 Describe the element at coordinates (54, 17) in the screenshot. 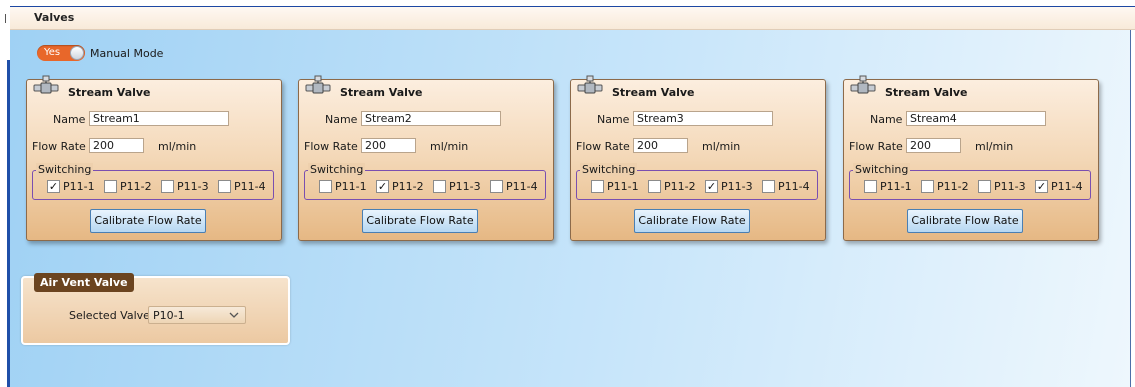

I see `page-title: Valves` at that location.